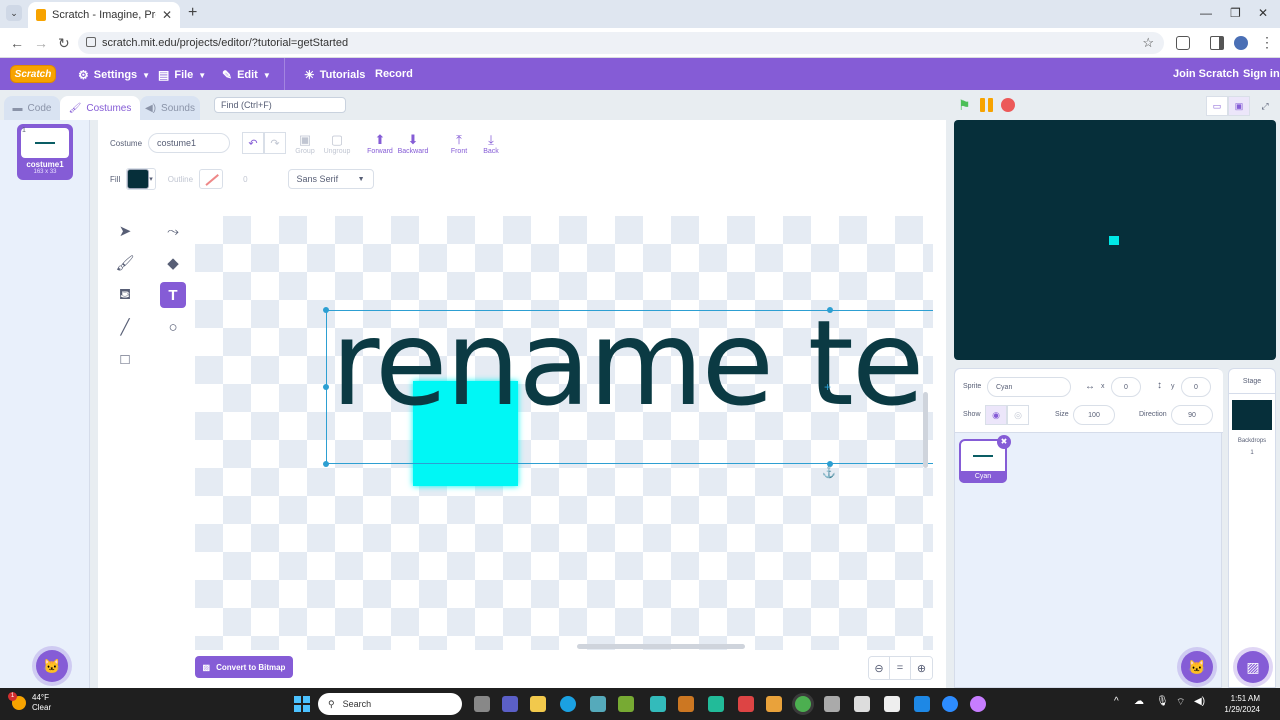 The height and width of the screenshot is (720, 1280). I want to click on file-menu: ▤ File ▼, so click(182, 75).